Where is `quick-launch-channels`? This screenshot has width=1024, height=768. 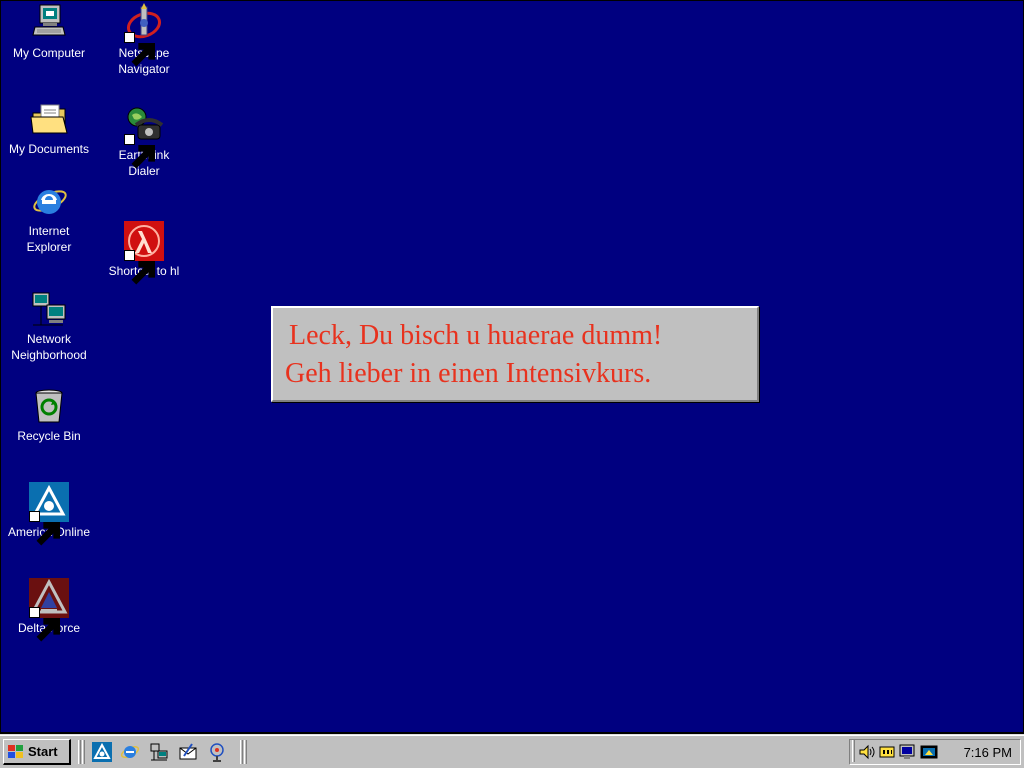 quick-launch-channels is located at coordinates (217, 752).